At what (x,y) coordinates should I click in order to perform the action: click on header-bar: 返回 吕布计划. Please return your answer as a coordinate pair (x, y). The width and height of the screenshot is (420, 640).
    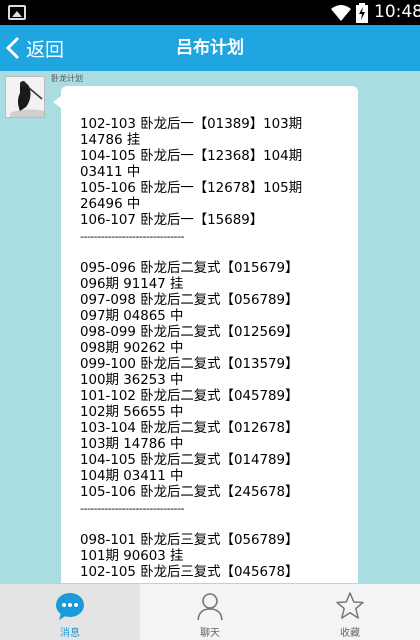
    Looking at the image, I should click on (210, 48).